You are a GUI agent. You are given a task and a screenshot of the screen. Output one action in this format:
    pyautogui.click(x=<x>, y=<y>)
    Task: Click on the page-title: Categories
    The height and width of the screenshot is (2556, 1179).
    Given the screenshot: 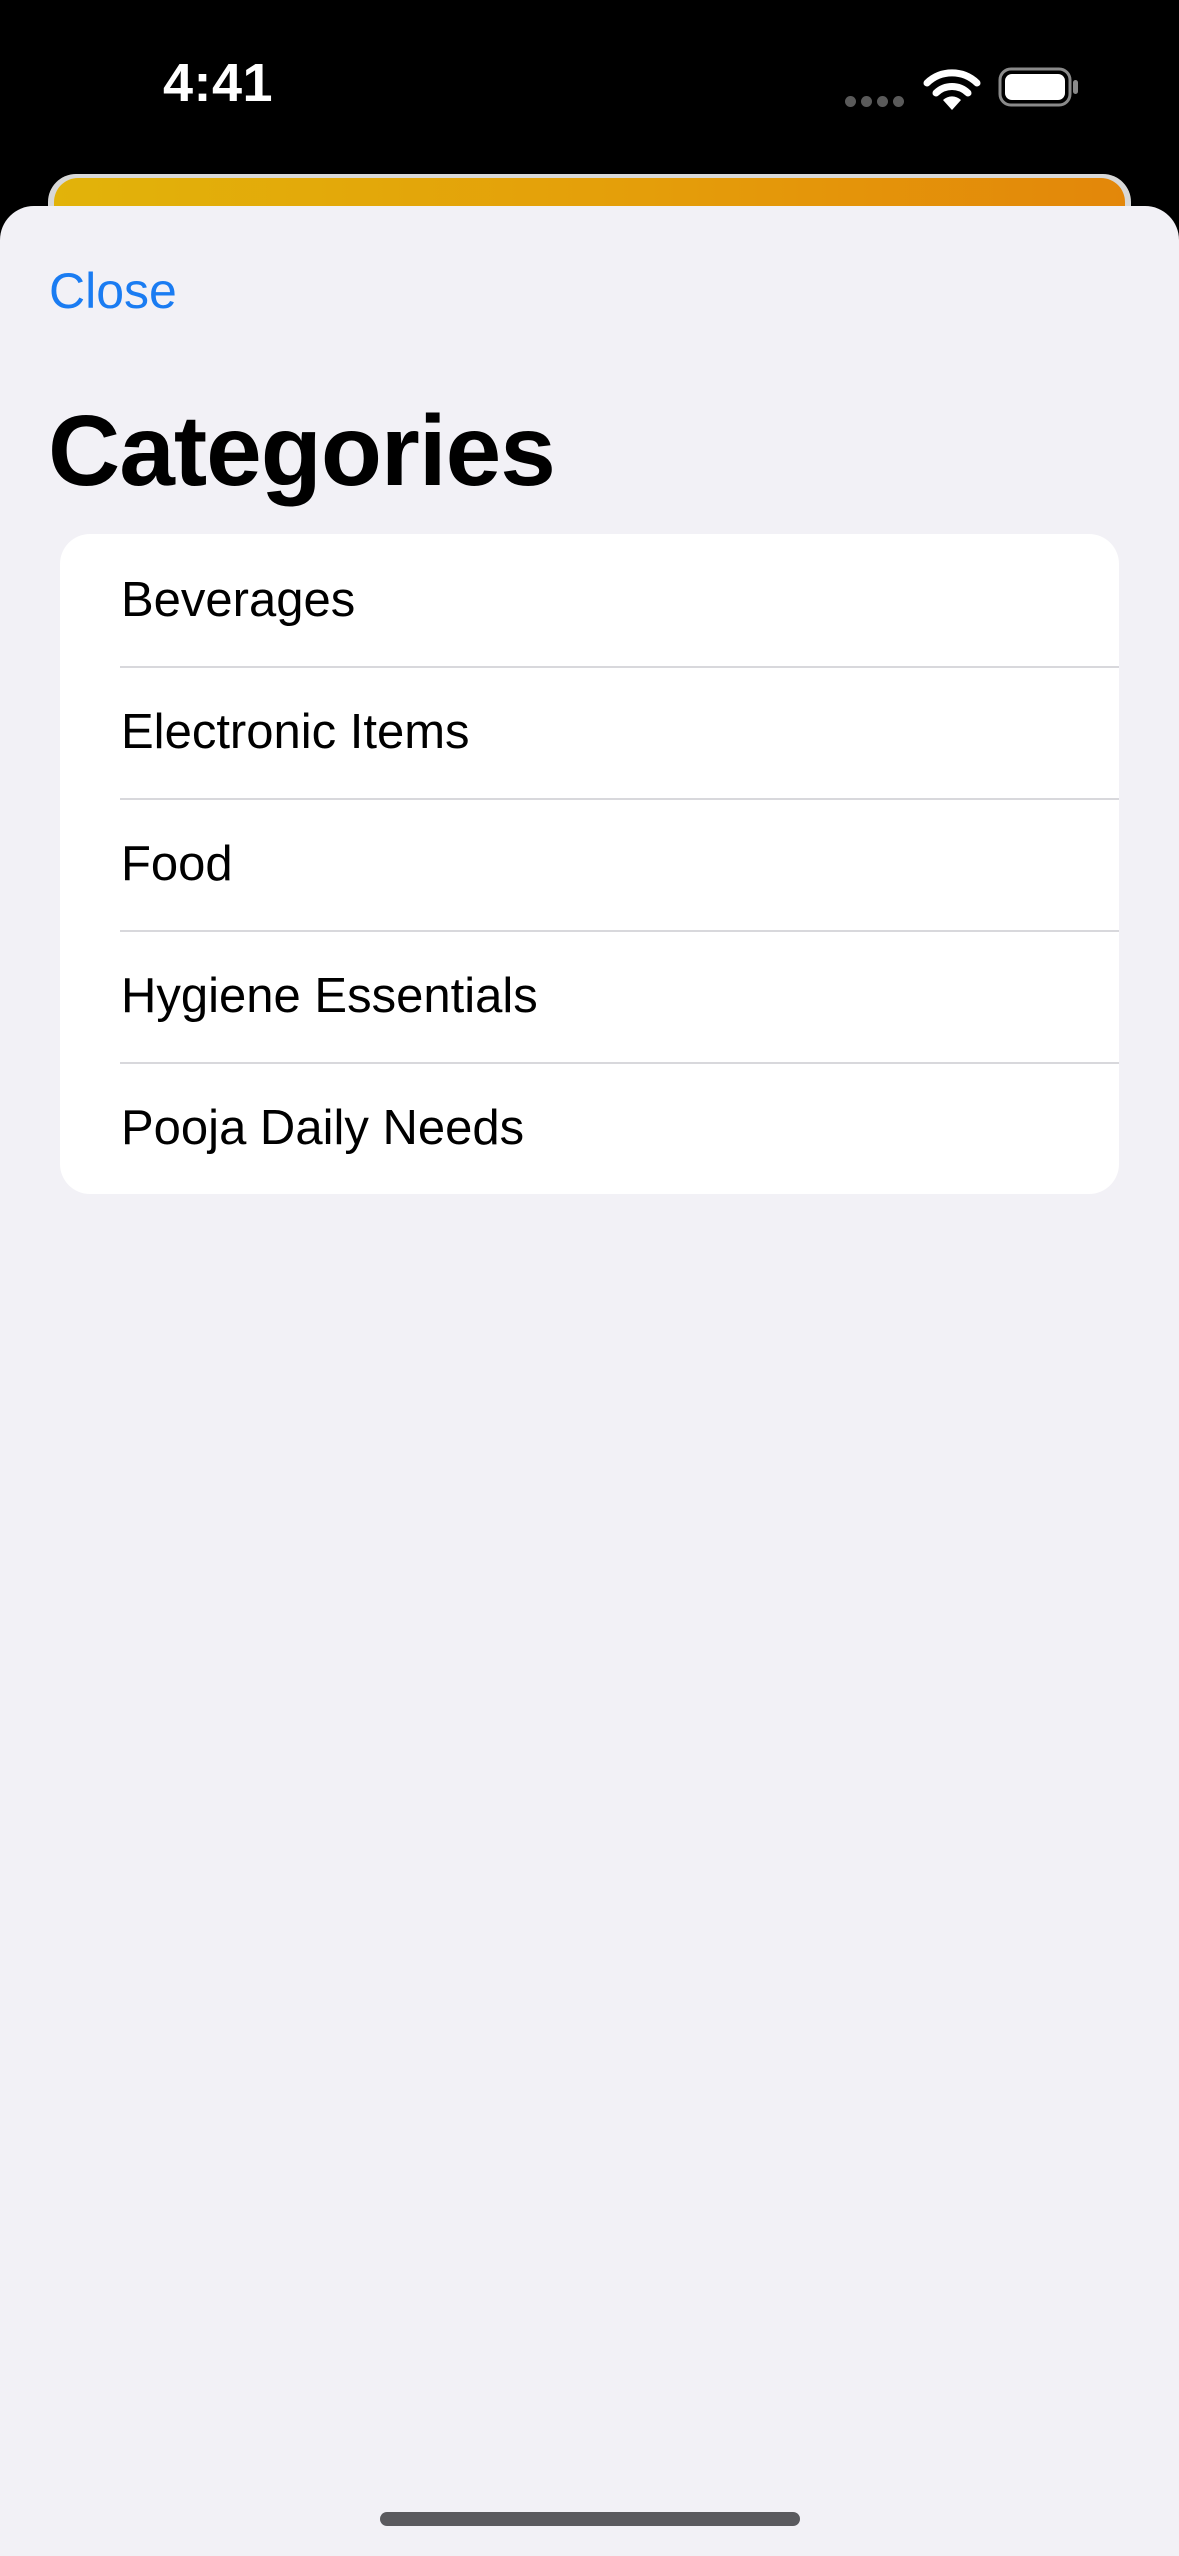 What is the action you would take?
    pyautogui.click(x=302, y=451)
    